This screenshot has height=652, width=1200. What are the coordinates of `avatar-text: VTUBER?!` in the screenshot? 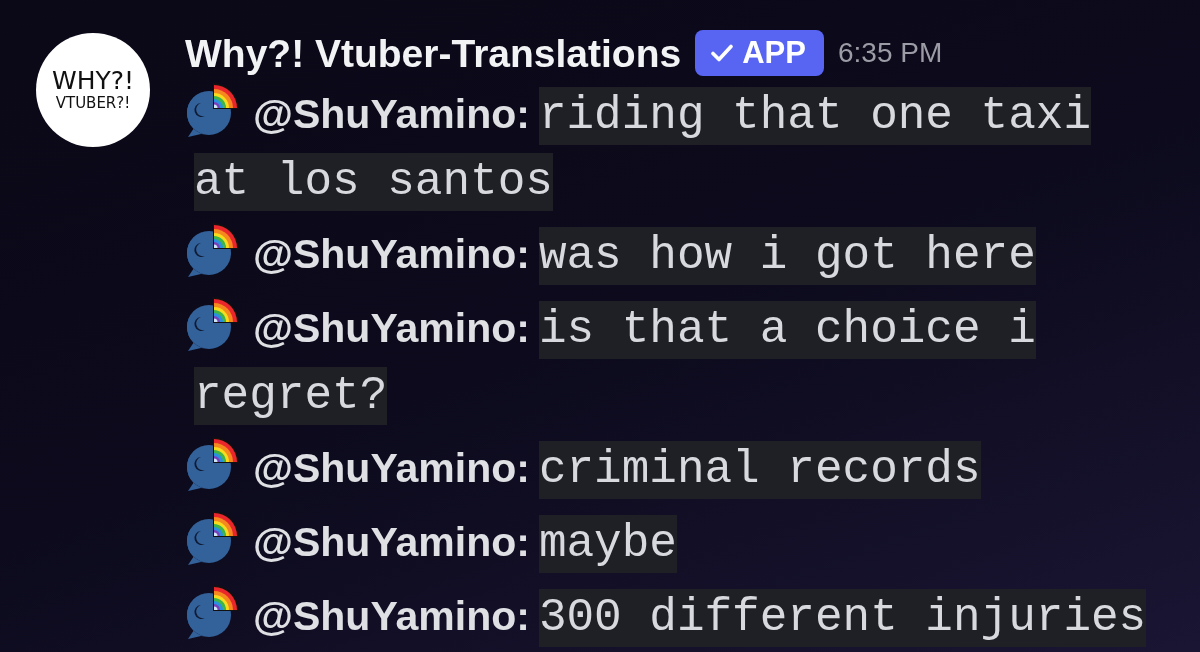 It's located at (93, 104).